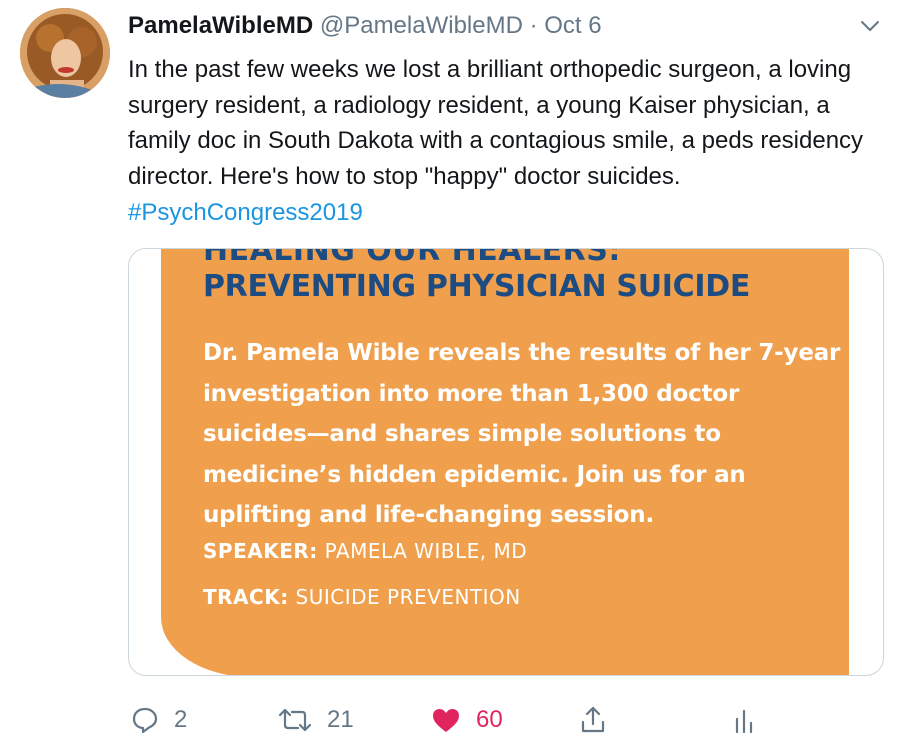 This screenshot has width=900, height=753. What do you see at coordinates (246, 597) in the screenshot?
I see `track-label: TRACK:` at bounding box center [246, 597].